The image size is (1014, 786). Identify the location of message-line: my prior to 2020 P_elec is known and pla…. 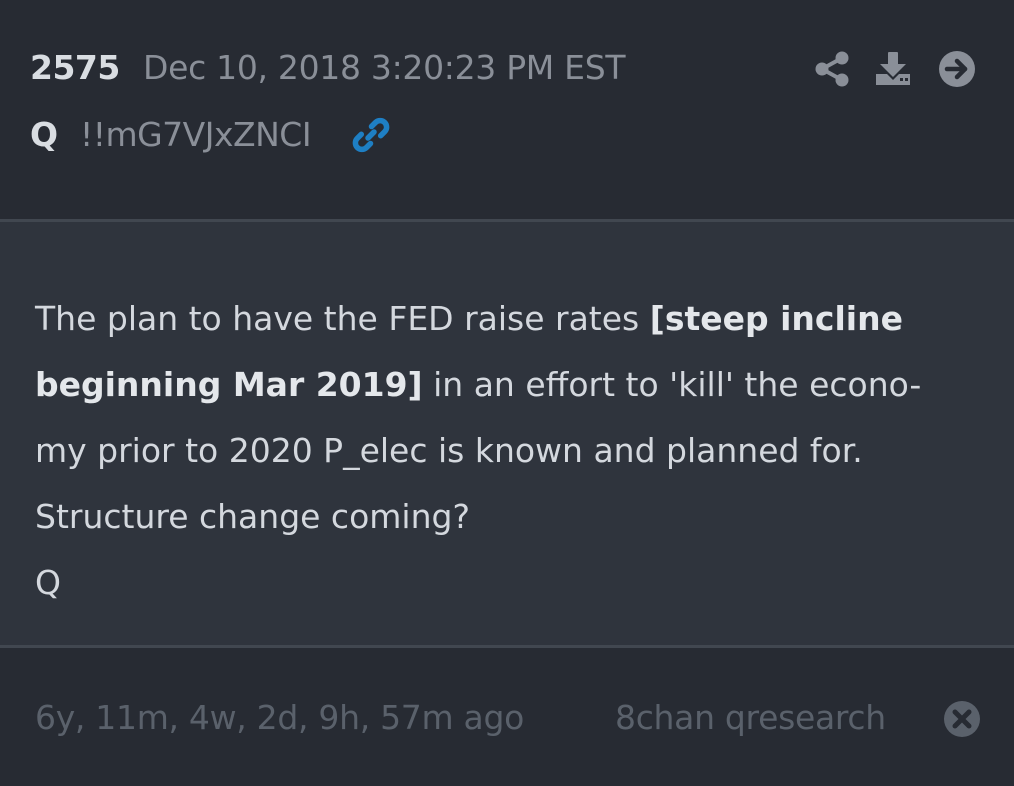
(449, 450).